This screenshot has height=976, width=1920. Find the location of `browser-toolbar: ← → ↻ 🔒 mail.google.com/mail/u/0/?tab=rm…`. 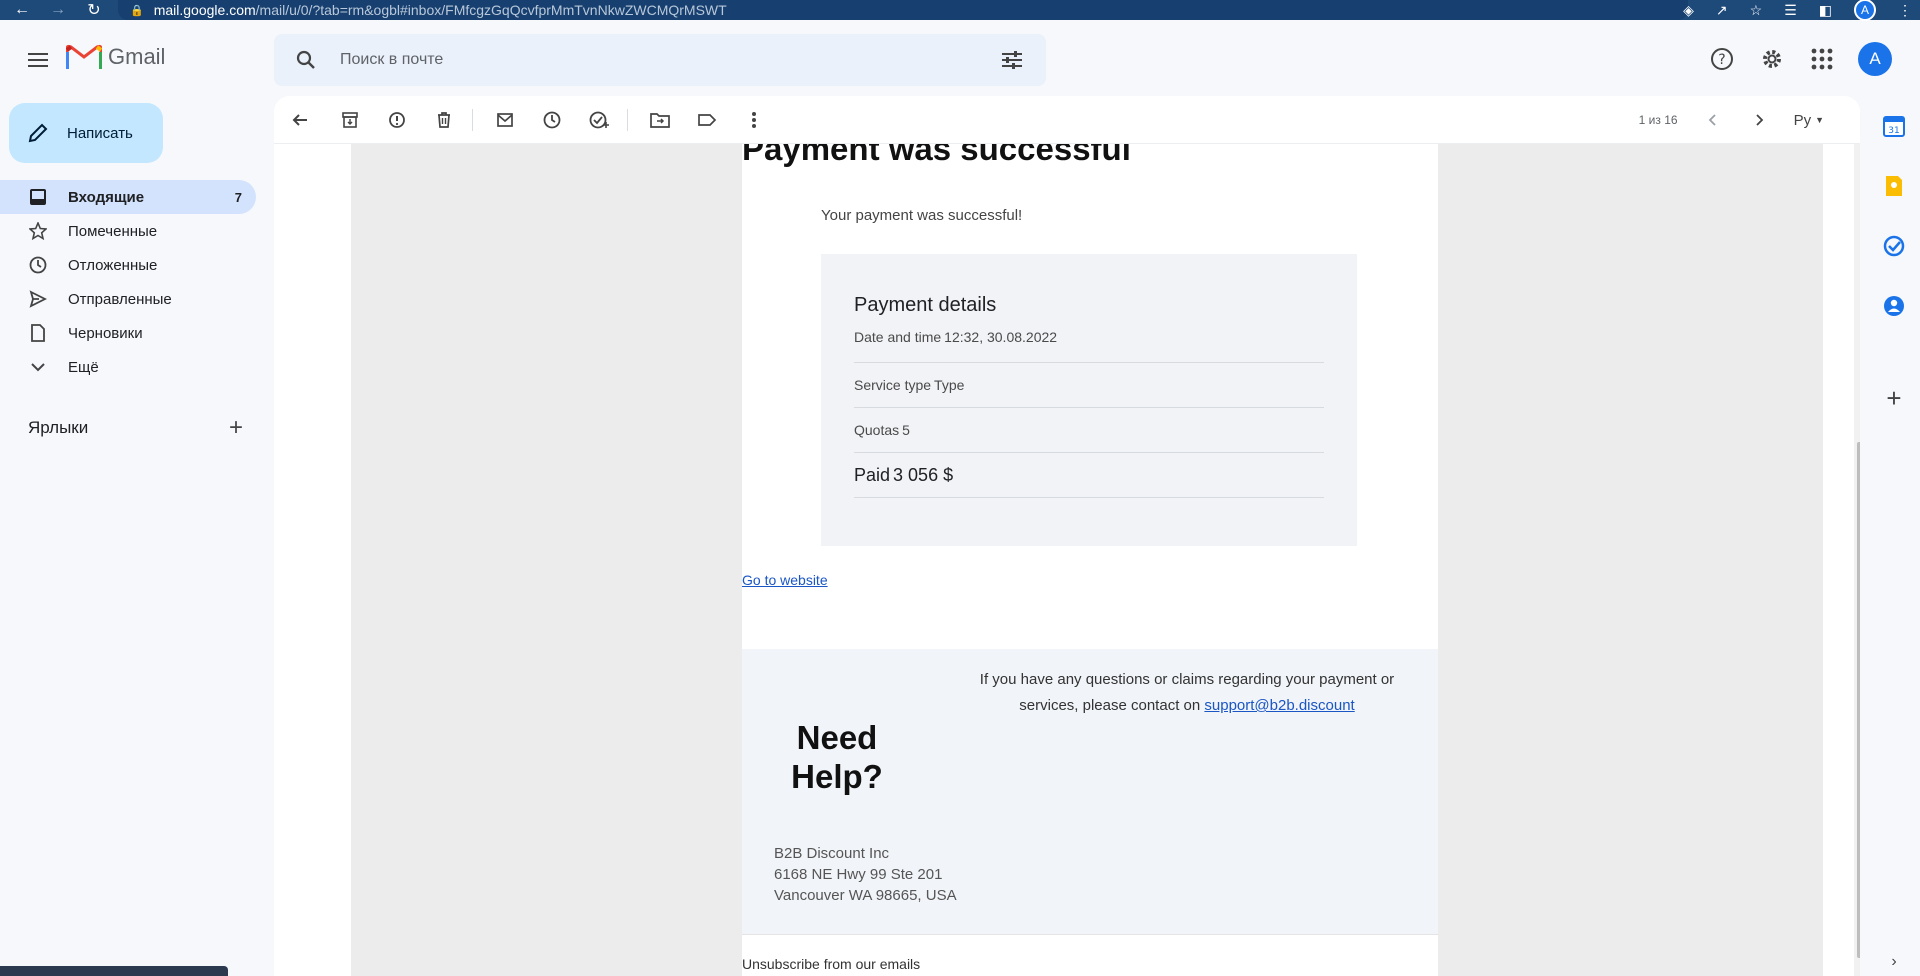

browser-toolbar: ← → ↻ 🔒 mail.google.com/mail/u/0/?tab=rm… is located at coordinates (960, 10).